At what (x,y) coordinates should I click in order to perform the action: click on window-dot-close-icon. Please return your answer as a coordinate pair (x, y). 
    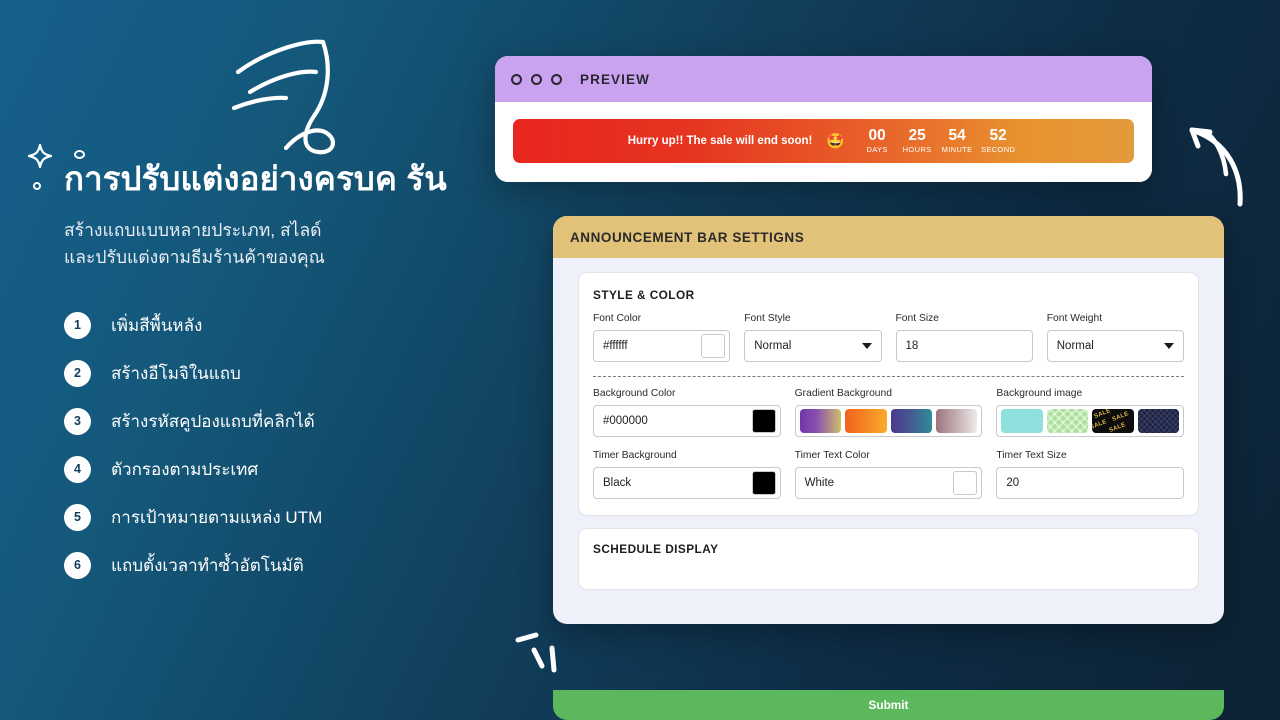
    Looking at the image, I should click on (516, 79).